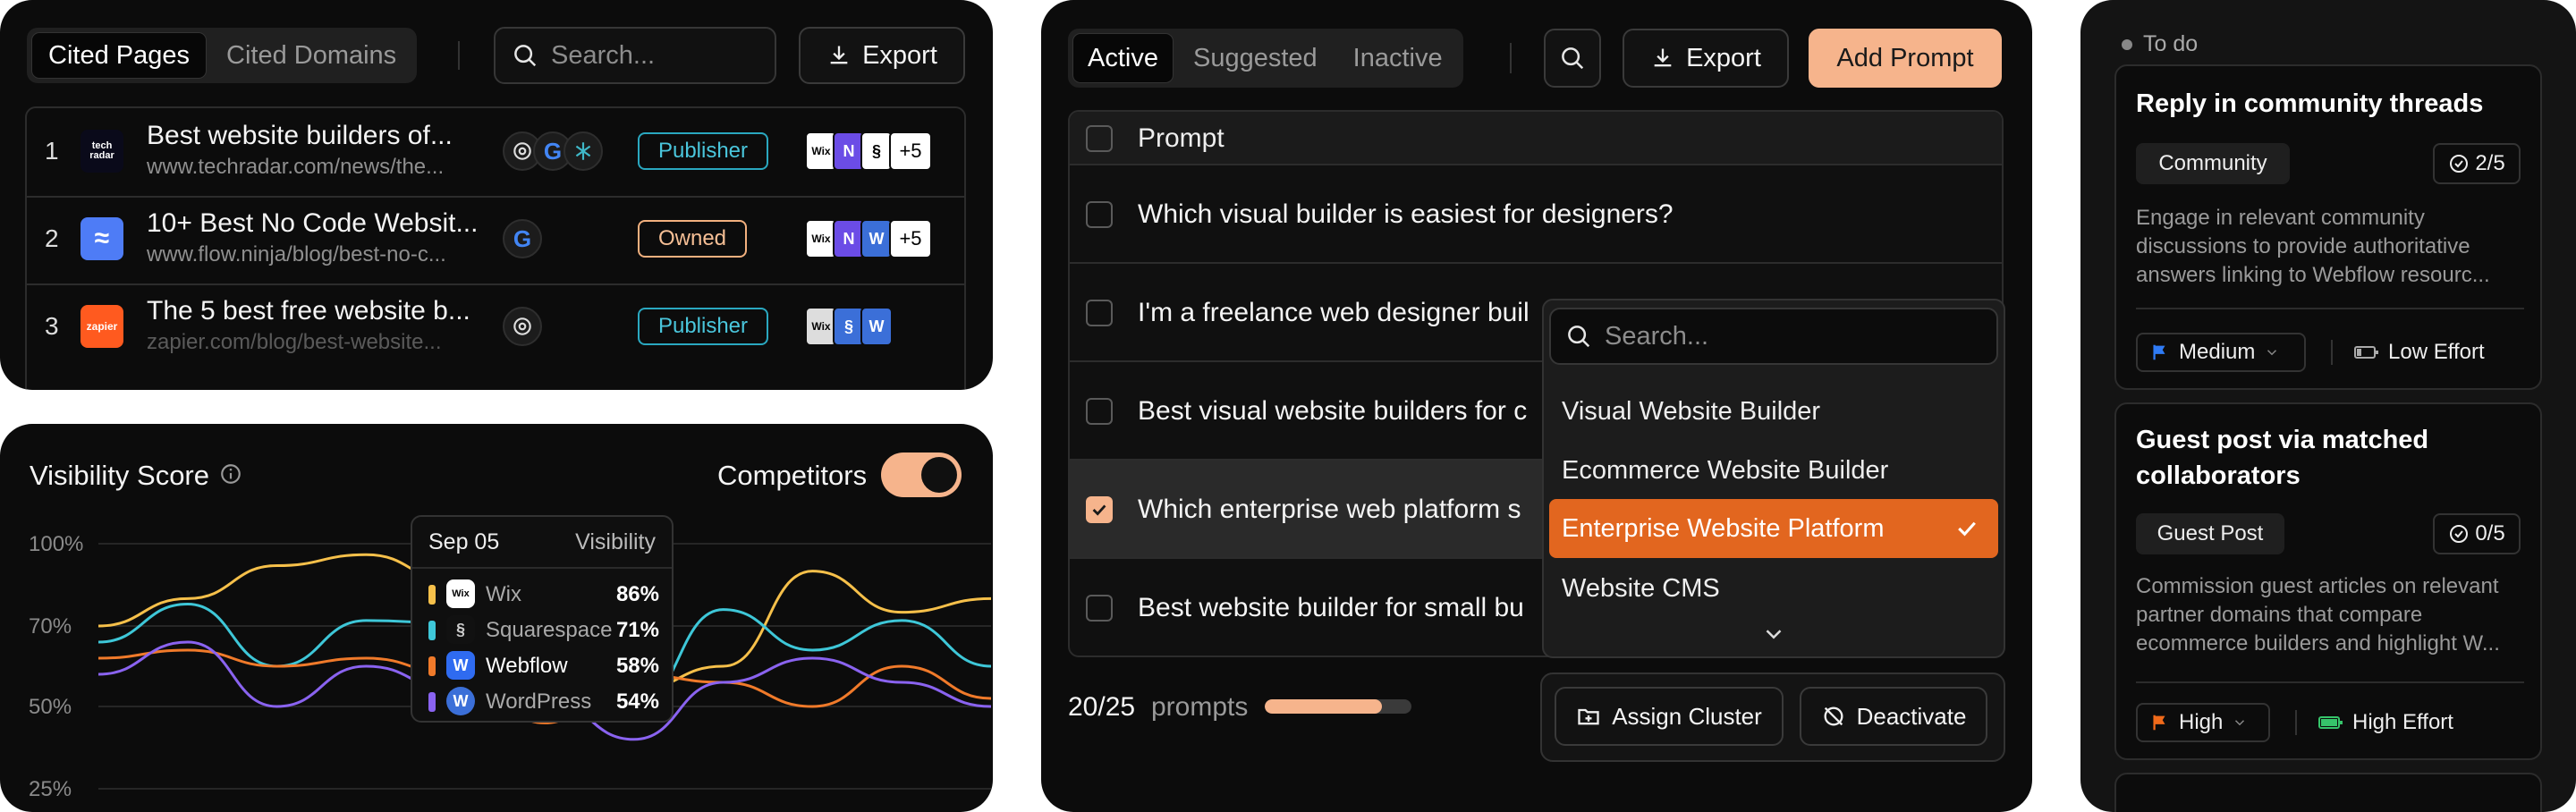 The width and height of the screenshot is (2576, 812). What do you see at coordinates (101, 151) in the screenshot?
I see `techradar-logo: tech radar` at bounding box center [101, 151].